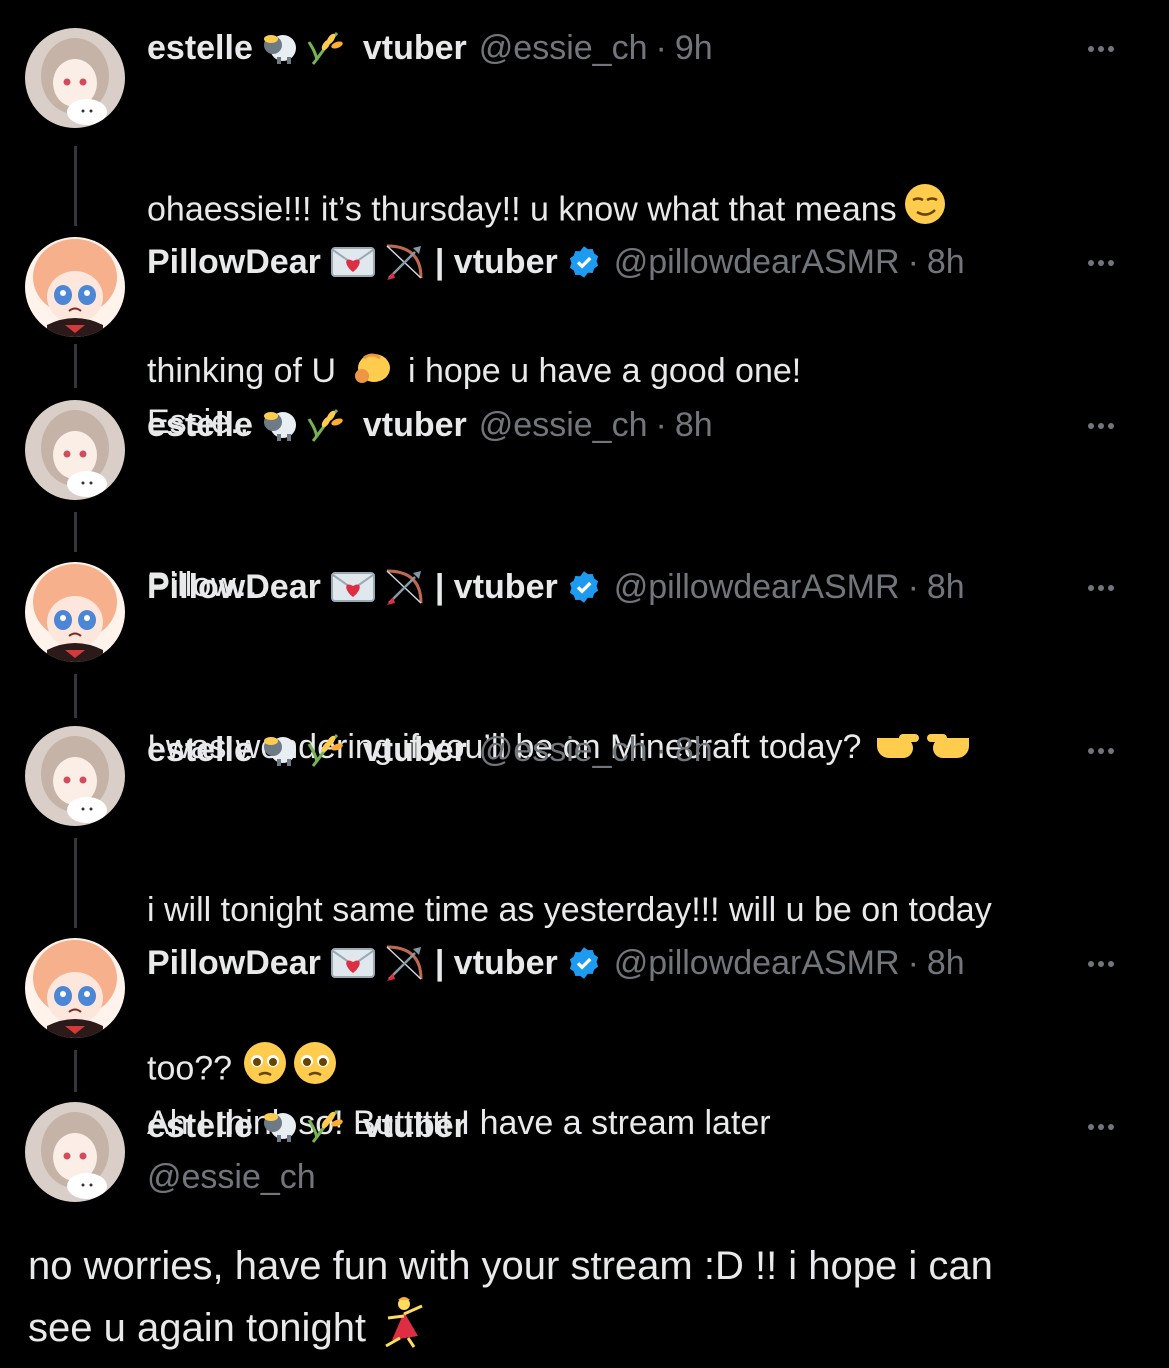  Describe the element at coordinates (403, 1330) in the screenshot. I see `dancer-icon` at that location.